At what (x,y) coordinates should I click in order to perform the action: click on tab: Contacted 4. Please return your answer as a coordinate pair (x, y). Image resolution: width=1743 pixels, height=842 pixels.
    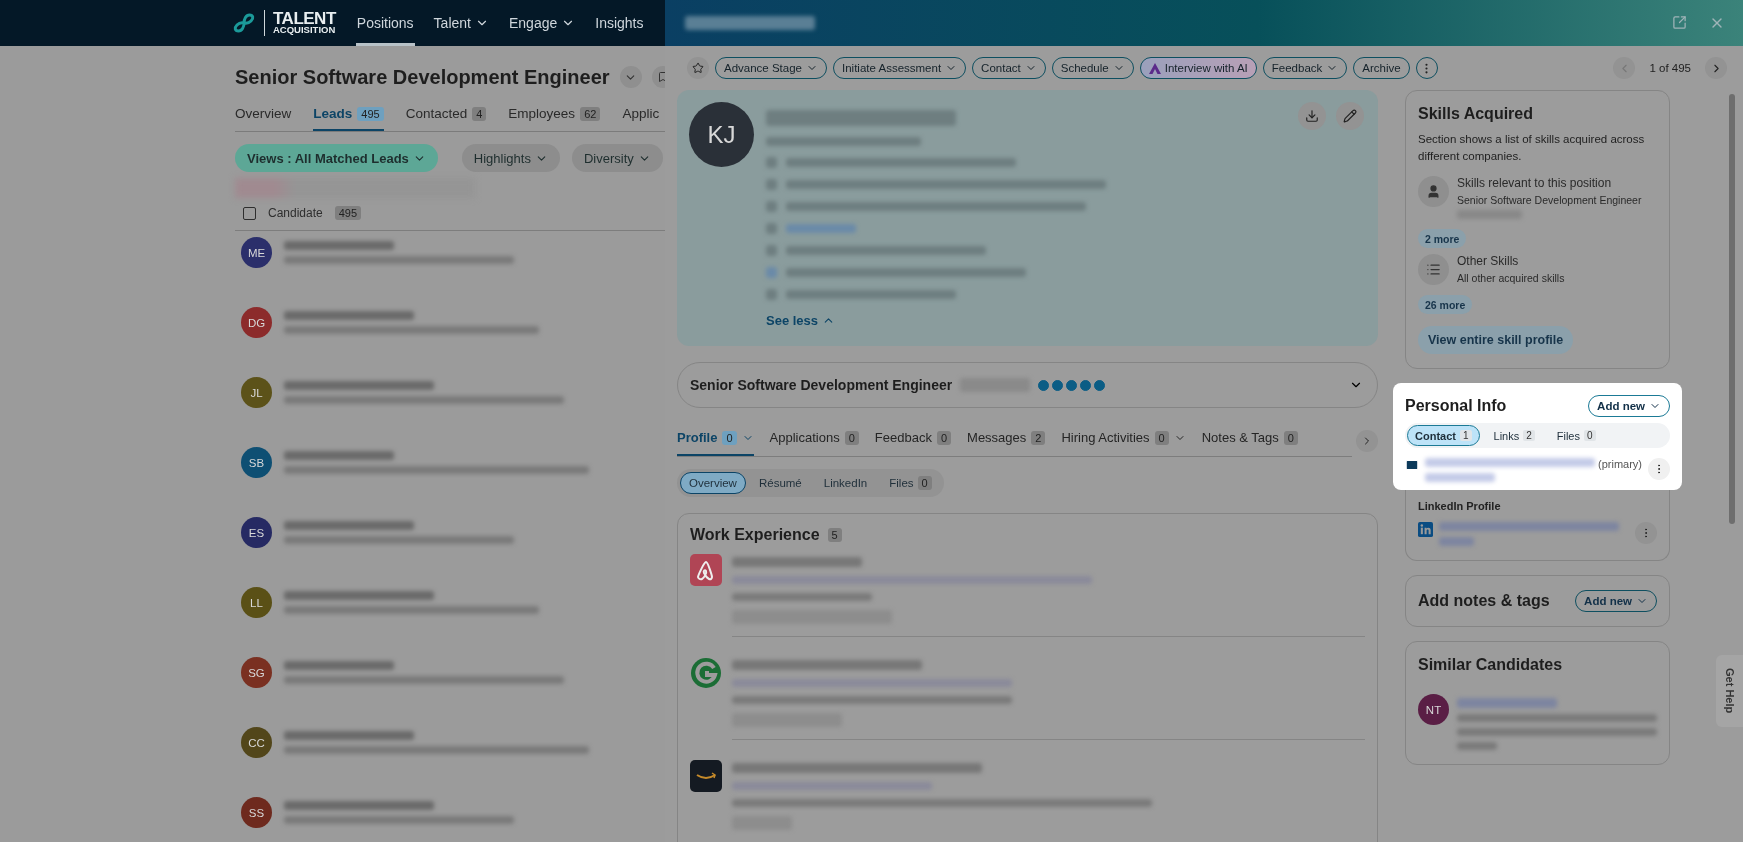
    Looking at the image, I should click on (446, 115).